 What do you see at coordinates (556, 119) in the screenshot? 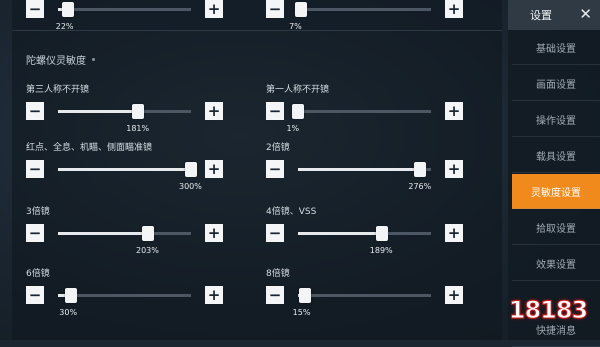
I see `sidebar-item-controls: 操作设置` at bounding box center [556, 119].